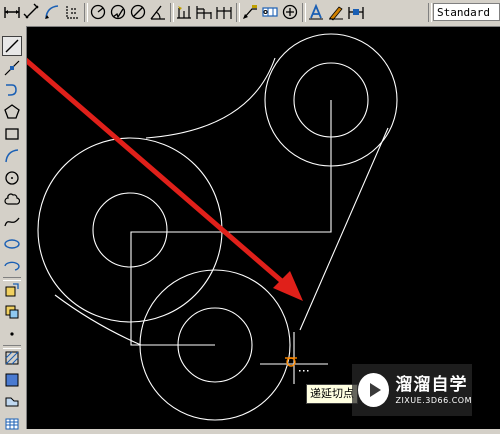 Image resolution: width=500 pixels, height=434 pixels. Describe the element at coordinates (336, 12) in the screenshot. I see `dim-text-edit-icon` at that location.